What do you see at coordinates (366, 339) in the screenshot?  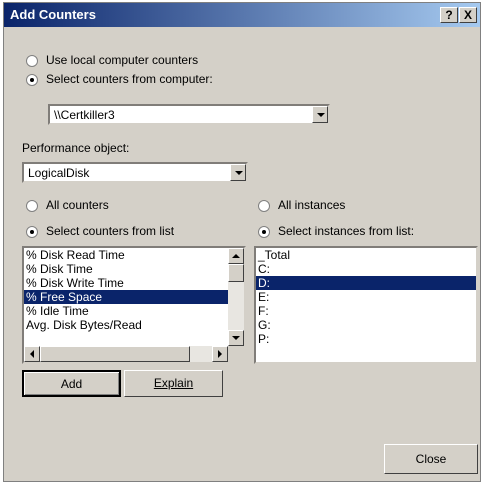 I see `instance-list-item: P:` at bounding box center [366, 339].